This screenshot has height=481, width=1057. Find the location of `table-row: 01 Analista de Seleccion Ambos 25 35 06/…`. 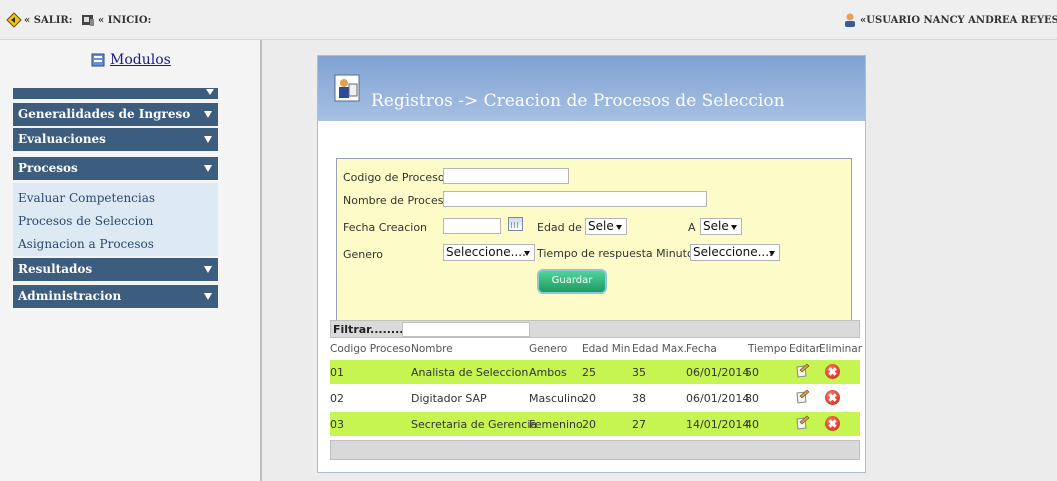

table-row: 01 Analista de Seleccion Ambos 25 35 06/… is located at coordinates (595, 372).